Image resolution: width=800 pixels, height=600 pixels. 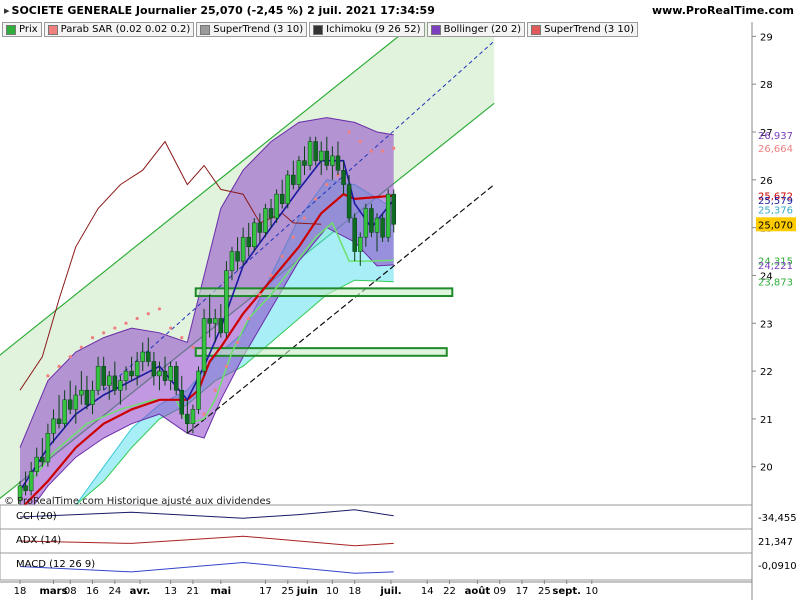 What do you see at coordinates (766, 85) in the screenshot?
I see `y-tick-label: 28` at bounding box center [766, 85].